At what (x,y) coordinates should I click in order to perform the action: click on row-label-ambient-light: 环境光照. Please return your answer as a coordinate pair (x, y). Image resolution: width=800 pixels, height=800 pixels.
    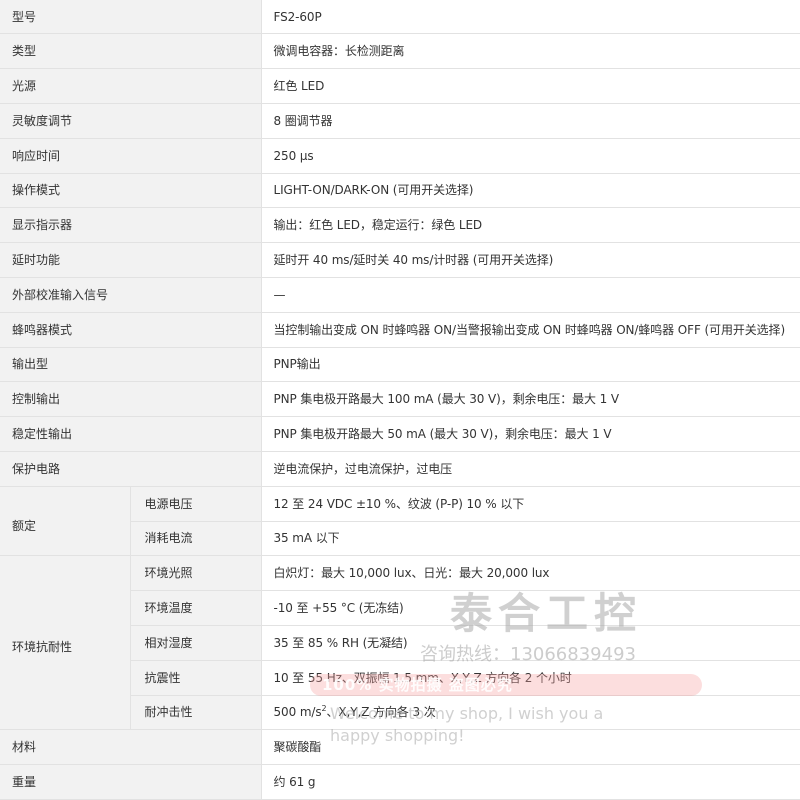
    Looking at the image, I should click on (196, 573).